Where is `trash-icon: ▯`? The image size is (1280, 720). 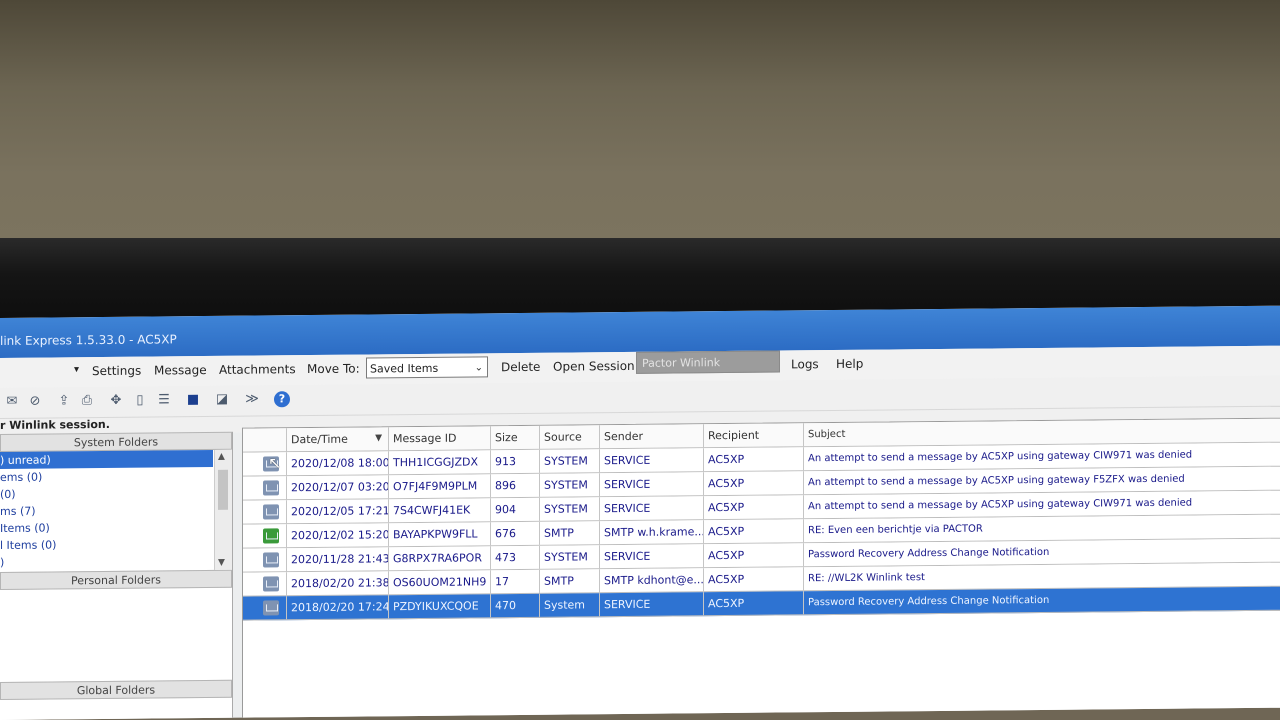
trash-icon: ▯ is located at coordinates (140, 401).